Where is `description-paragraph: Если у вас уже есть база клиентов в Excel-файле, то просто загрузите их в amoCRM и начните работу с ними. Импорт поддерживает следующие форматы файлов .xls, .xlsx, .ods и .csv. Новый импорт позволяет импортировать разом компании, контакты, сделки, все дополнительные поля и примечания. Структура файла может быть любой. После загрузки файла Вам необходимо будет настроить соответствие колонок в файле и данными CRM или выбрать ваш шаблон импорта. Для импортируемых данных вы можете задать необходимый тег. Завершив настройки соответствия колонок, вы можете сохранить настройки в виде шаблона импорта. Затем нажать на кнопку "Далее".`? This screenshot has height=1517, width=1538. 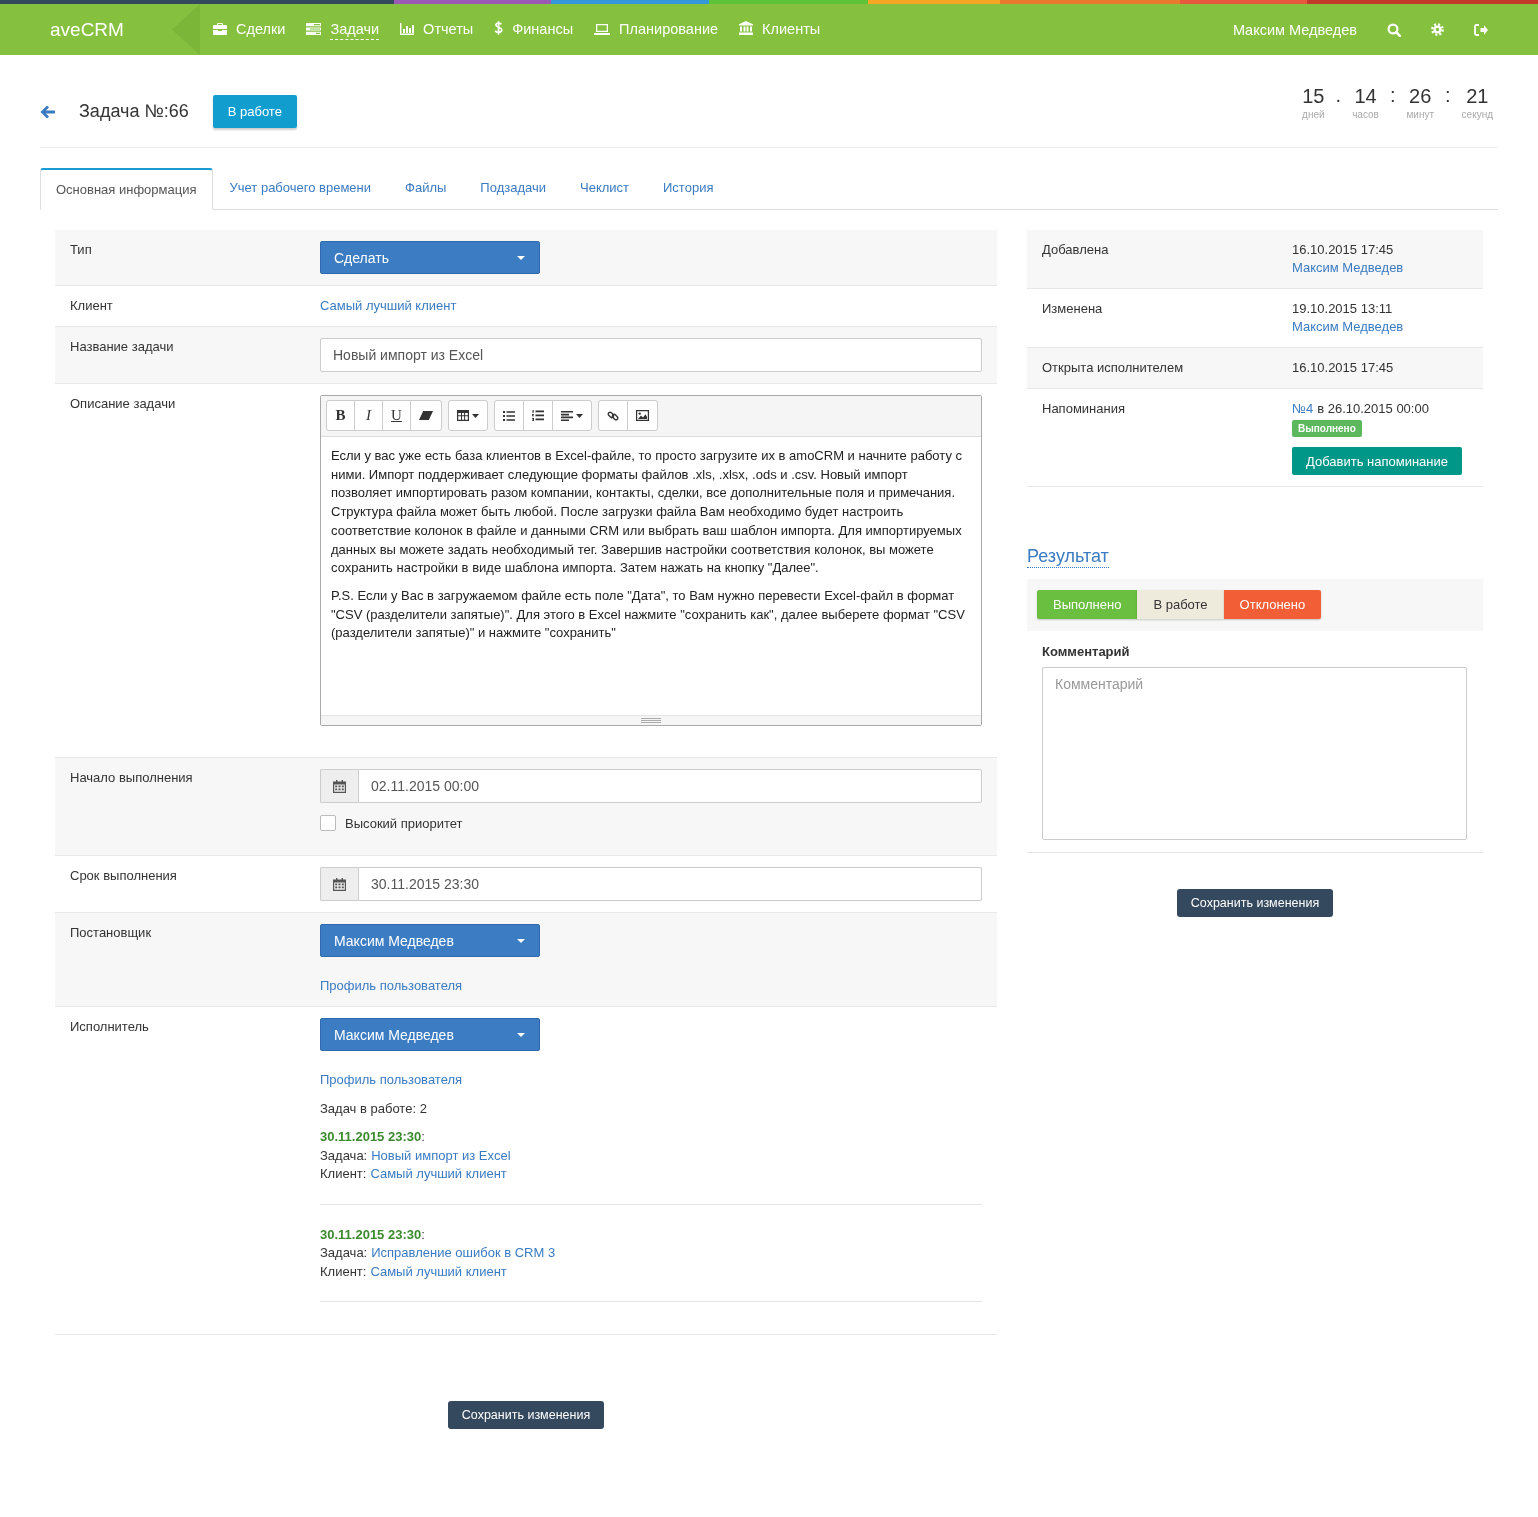 description-paragraph: Если у вас уже есть база клиентов в Excel-файле, то просто загрузите их в amoCRM и начните работу с ними. Импорт поддерживает следующие форматы файлов .xls, .xlsx, .ods и .csv. Новый импорт позволяет импортировать разом компании, контакты, сделки, все дополнительные поля и примечания. Структура файла может быть любой. После загрузки файла Вам необходимо будет настроить соответствие колонок в файле и данными CRM или выбрать ваш шаблон импорта. Для импортируемых данных вы можете задать необходимый тег. Завершив настройки соответствия колонок, вы можете сохранить настройки в виде шаблона импорта. Затем нажать на кнопку "Далее". is located at coordinates (647, 512).